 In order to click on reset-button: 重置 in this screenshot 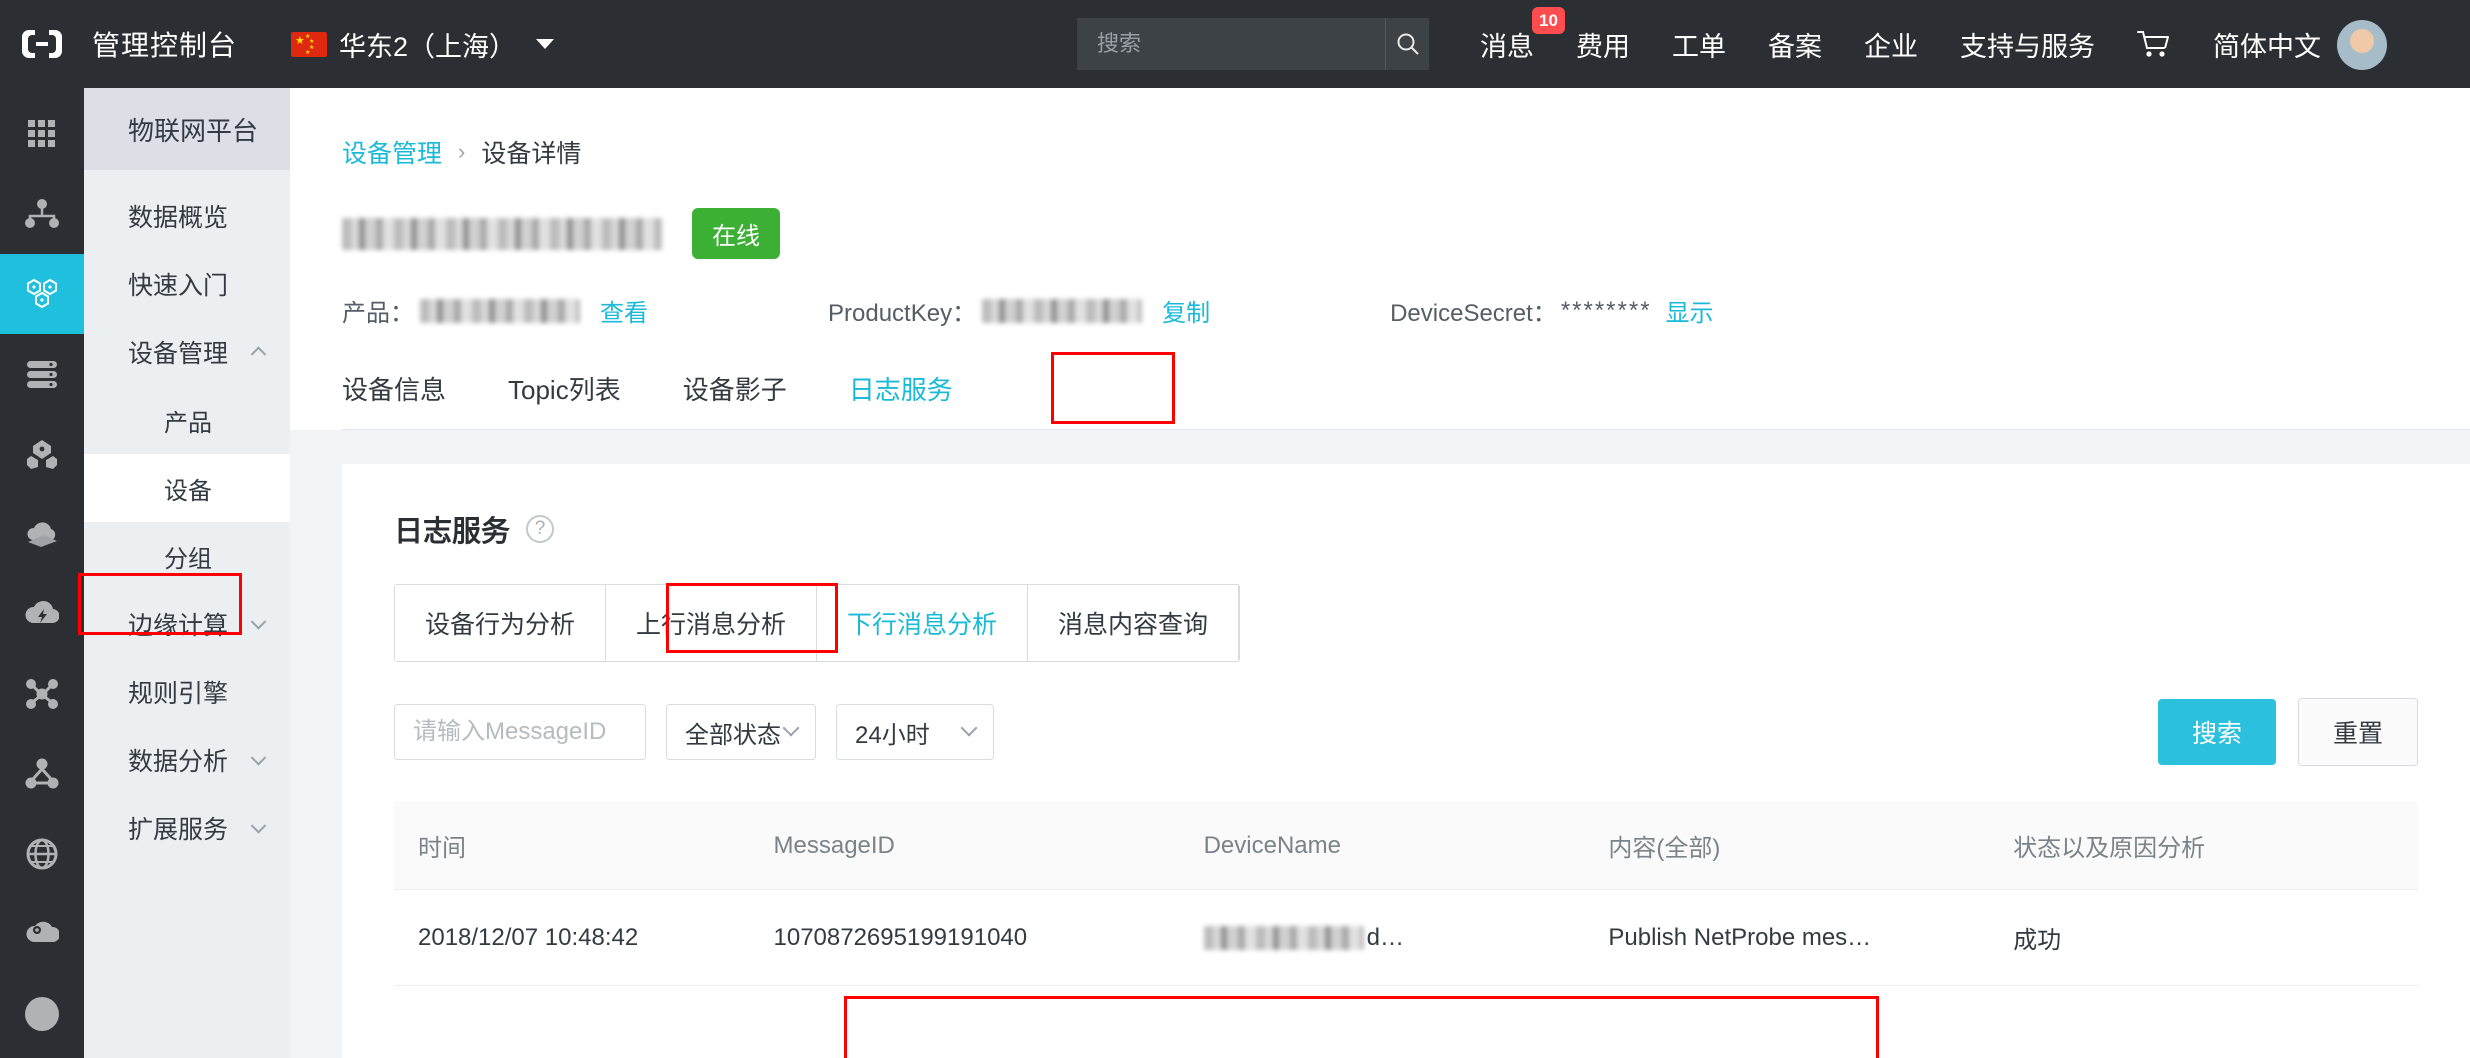, I will do `click(2357, 732)`.